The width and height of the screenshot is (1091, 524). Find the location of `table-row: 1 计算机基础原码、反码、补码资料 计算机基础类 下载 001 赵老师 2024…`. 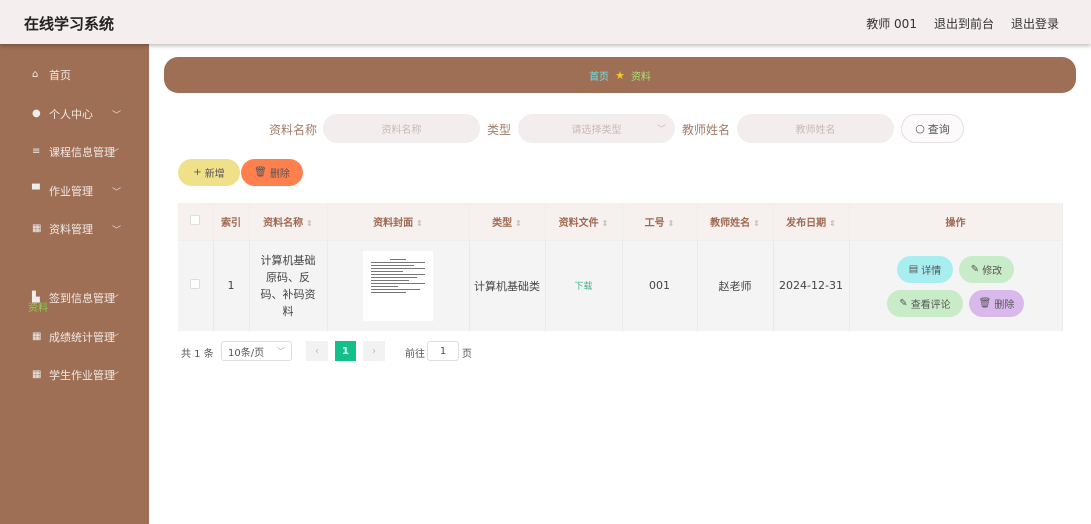

table-row: 1 计算机基础原码、反码、补码资料 计算机基础类 下载 001 赵老师 2024… is located at coordinates (620, 285).